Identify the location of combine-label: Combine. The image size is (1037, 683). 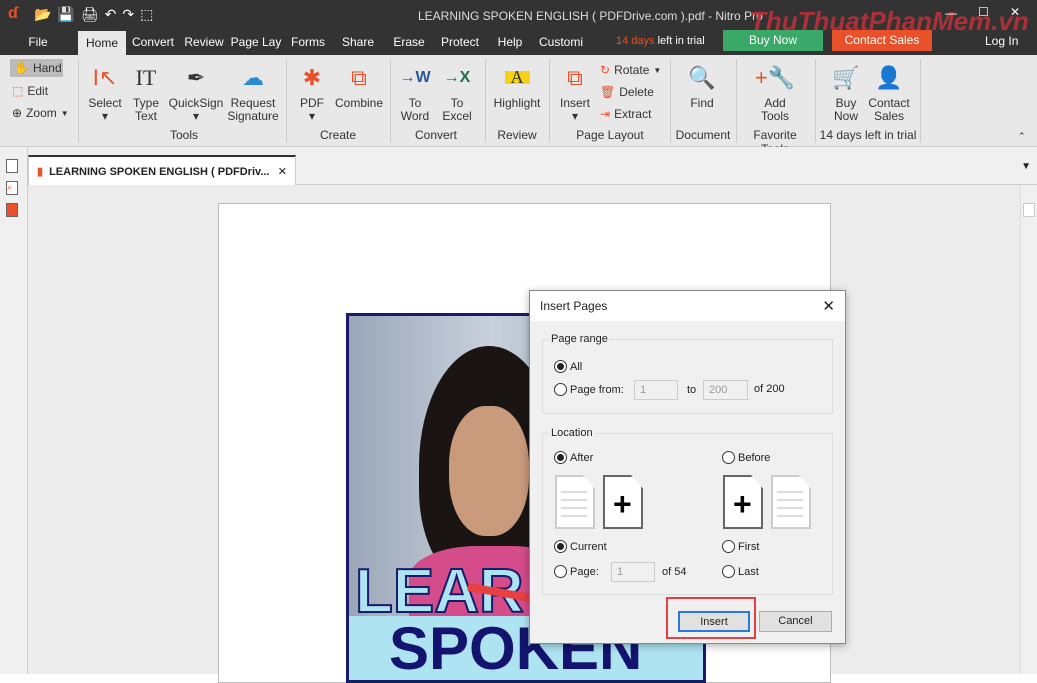
(359, 103).